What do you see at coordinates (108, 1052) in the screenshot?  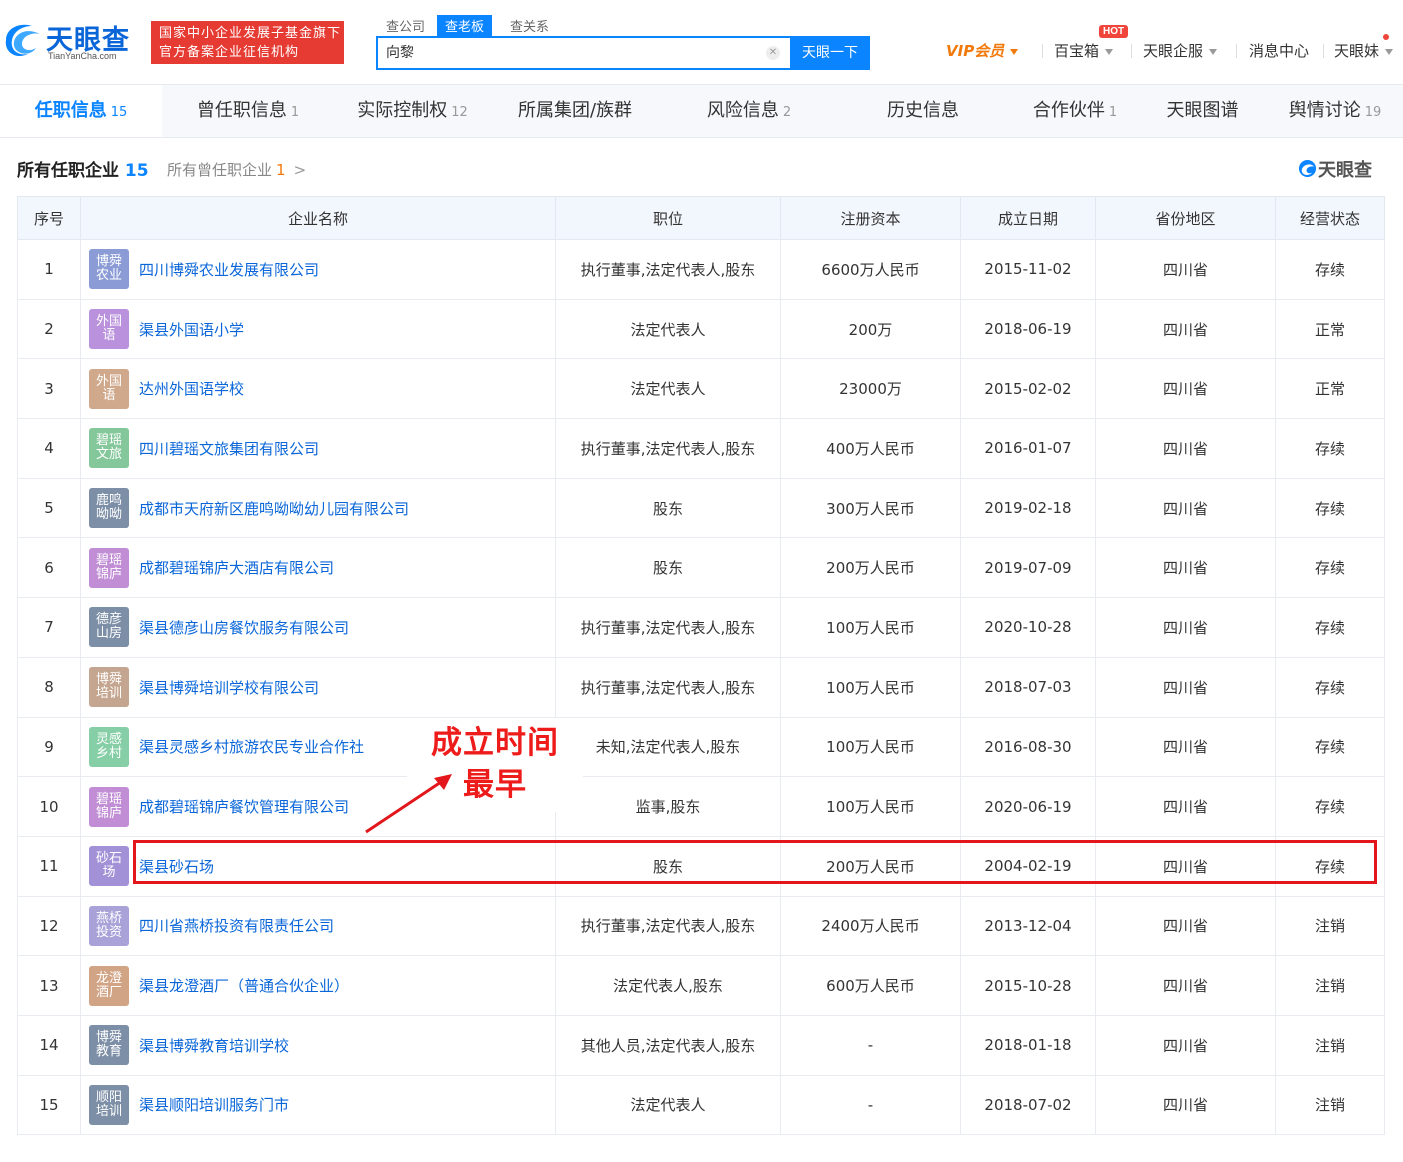 I see `company-logo-text: 教育` at bounding box center [108, 1052].